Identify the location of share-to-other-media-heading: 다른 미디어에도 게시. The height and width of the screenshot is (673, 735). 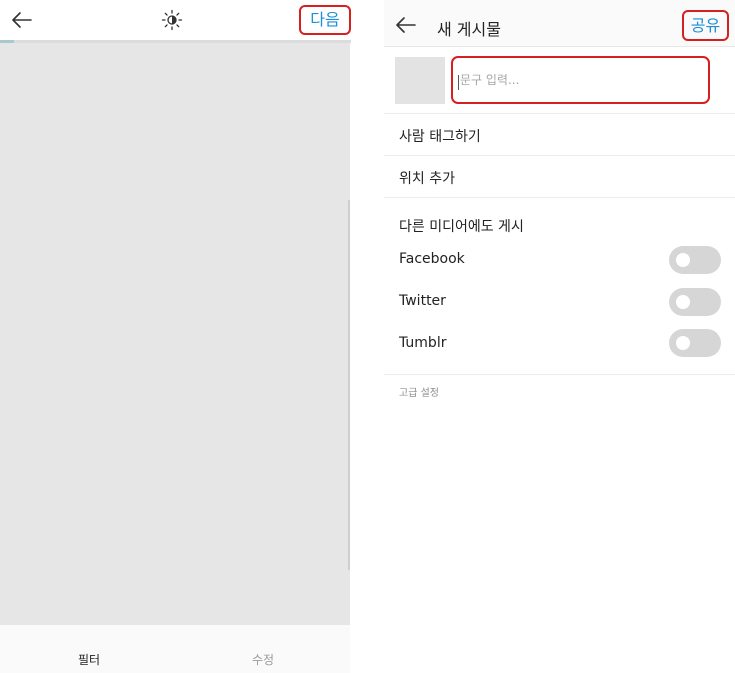
(461, 227).